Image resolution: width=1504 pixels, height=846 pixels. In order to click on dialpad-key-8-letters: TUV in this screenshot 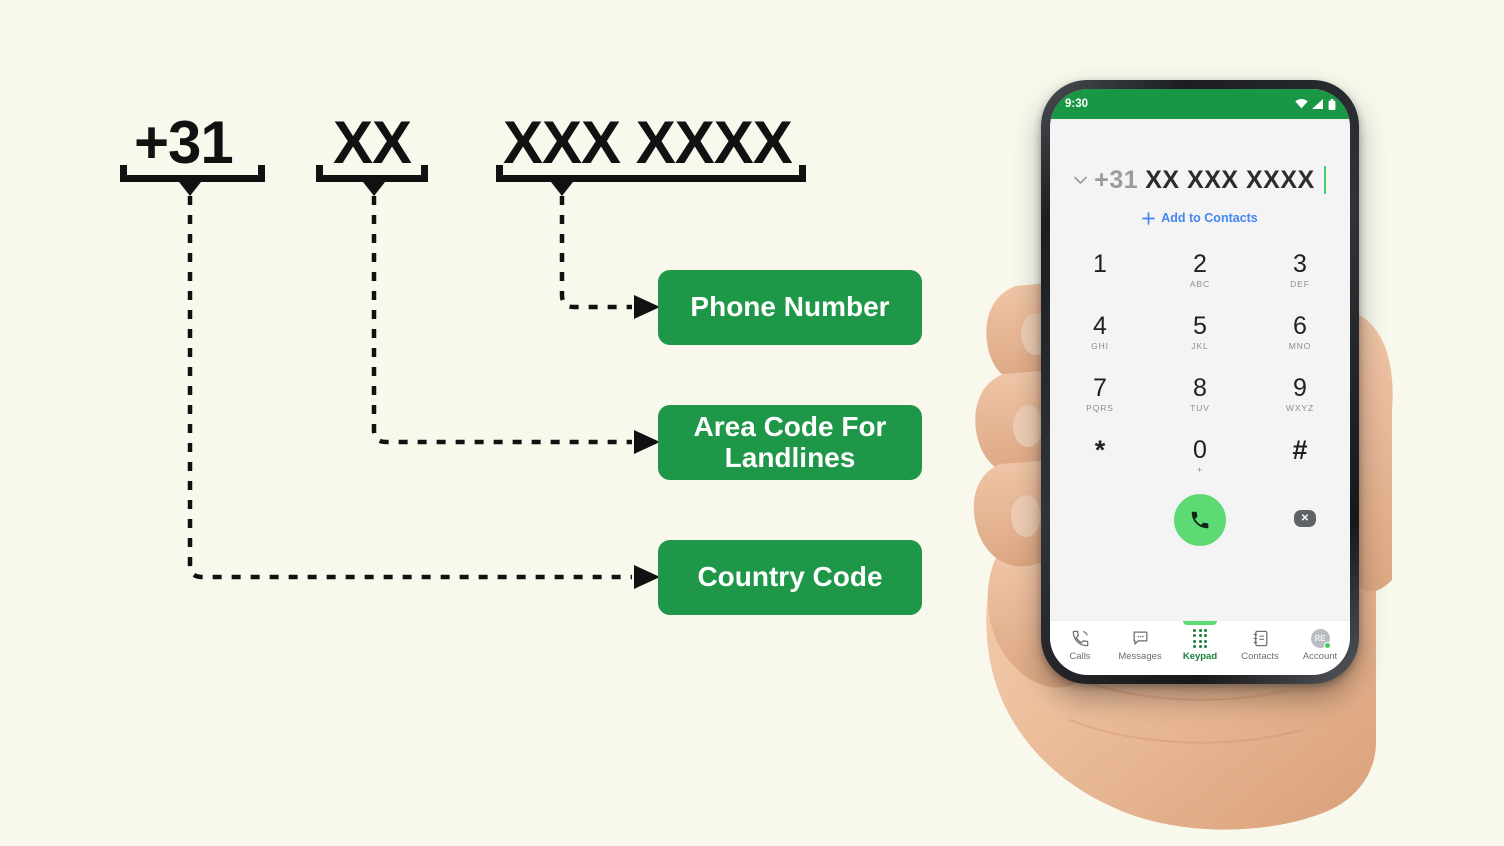, I will do `click(1200, 408)`.